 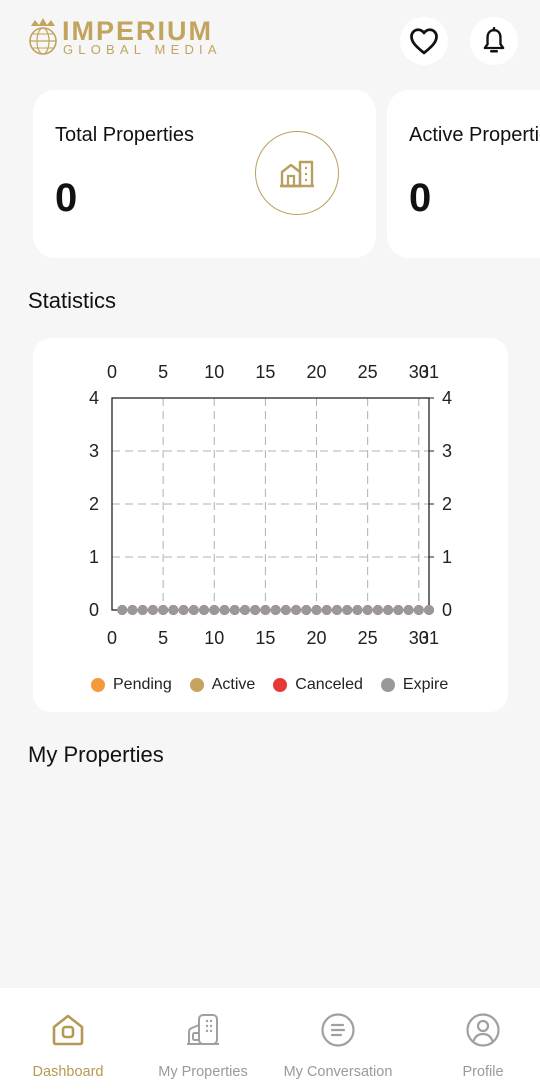 I want to click on active-properties-card: Active Properties 0, so click(x=463, y=174).